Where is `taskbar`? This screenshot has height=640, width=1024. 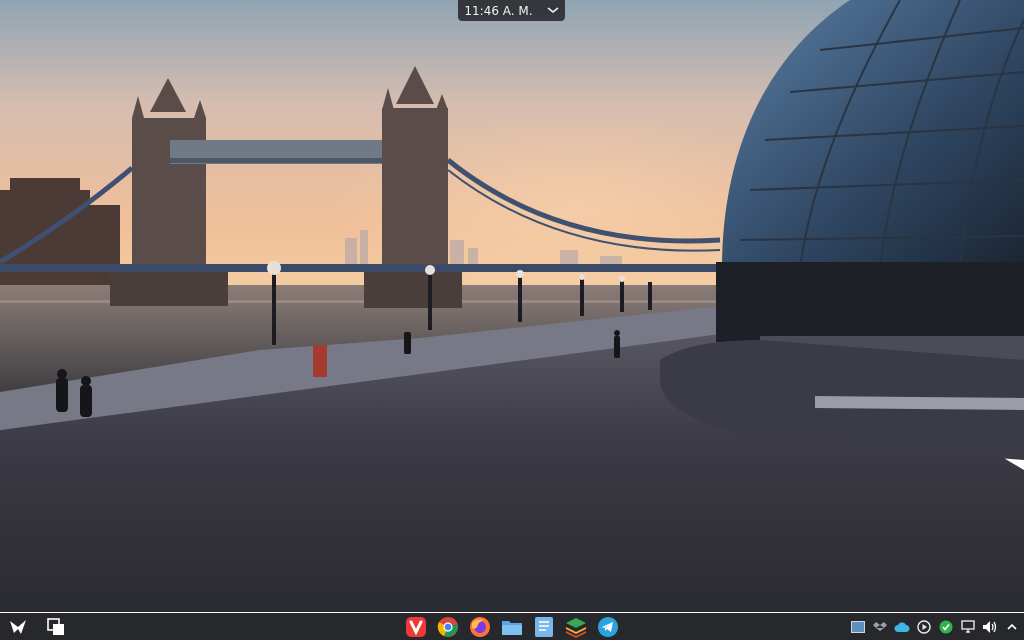 taskbar is located at coordinates (512, 626).